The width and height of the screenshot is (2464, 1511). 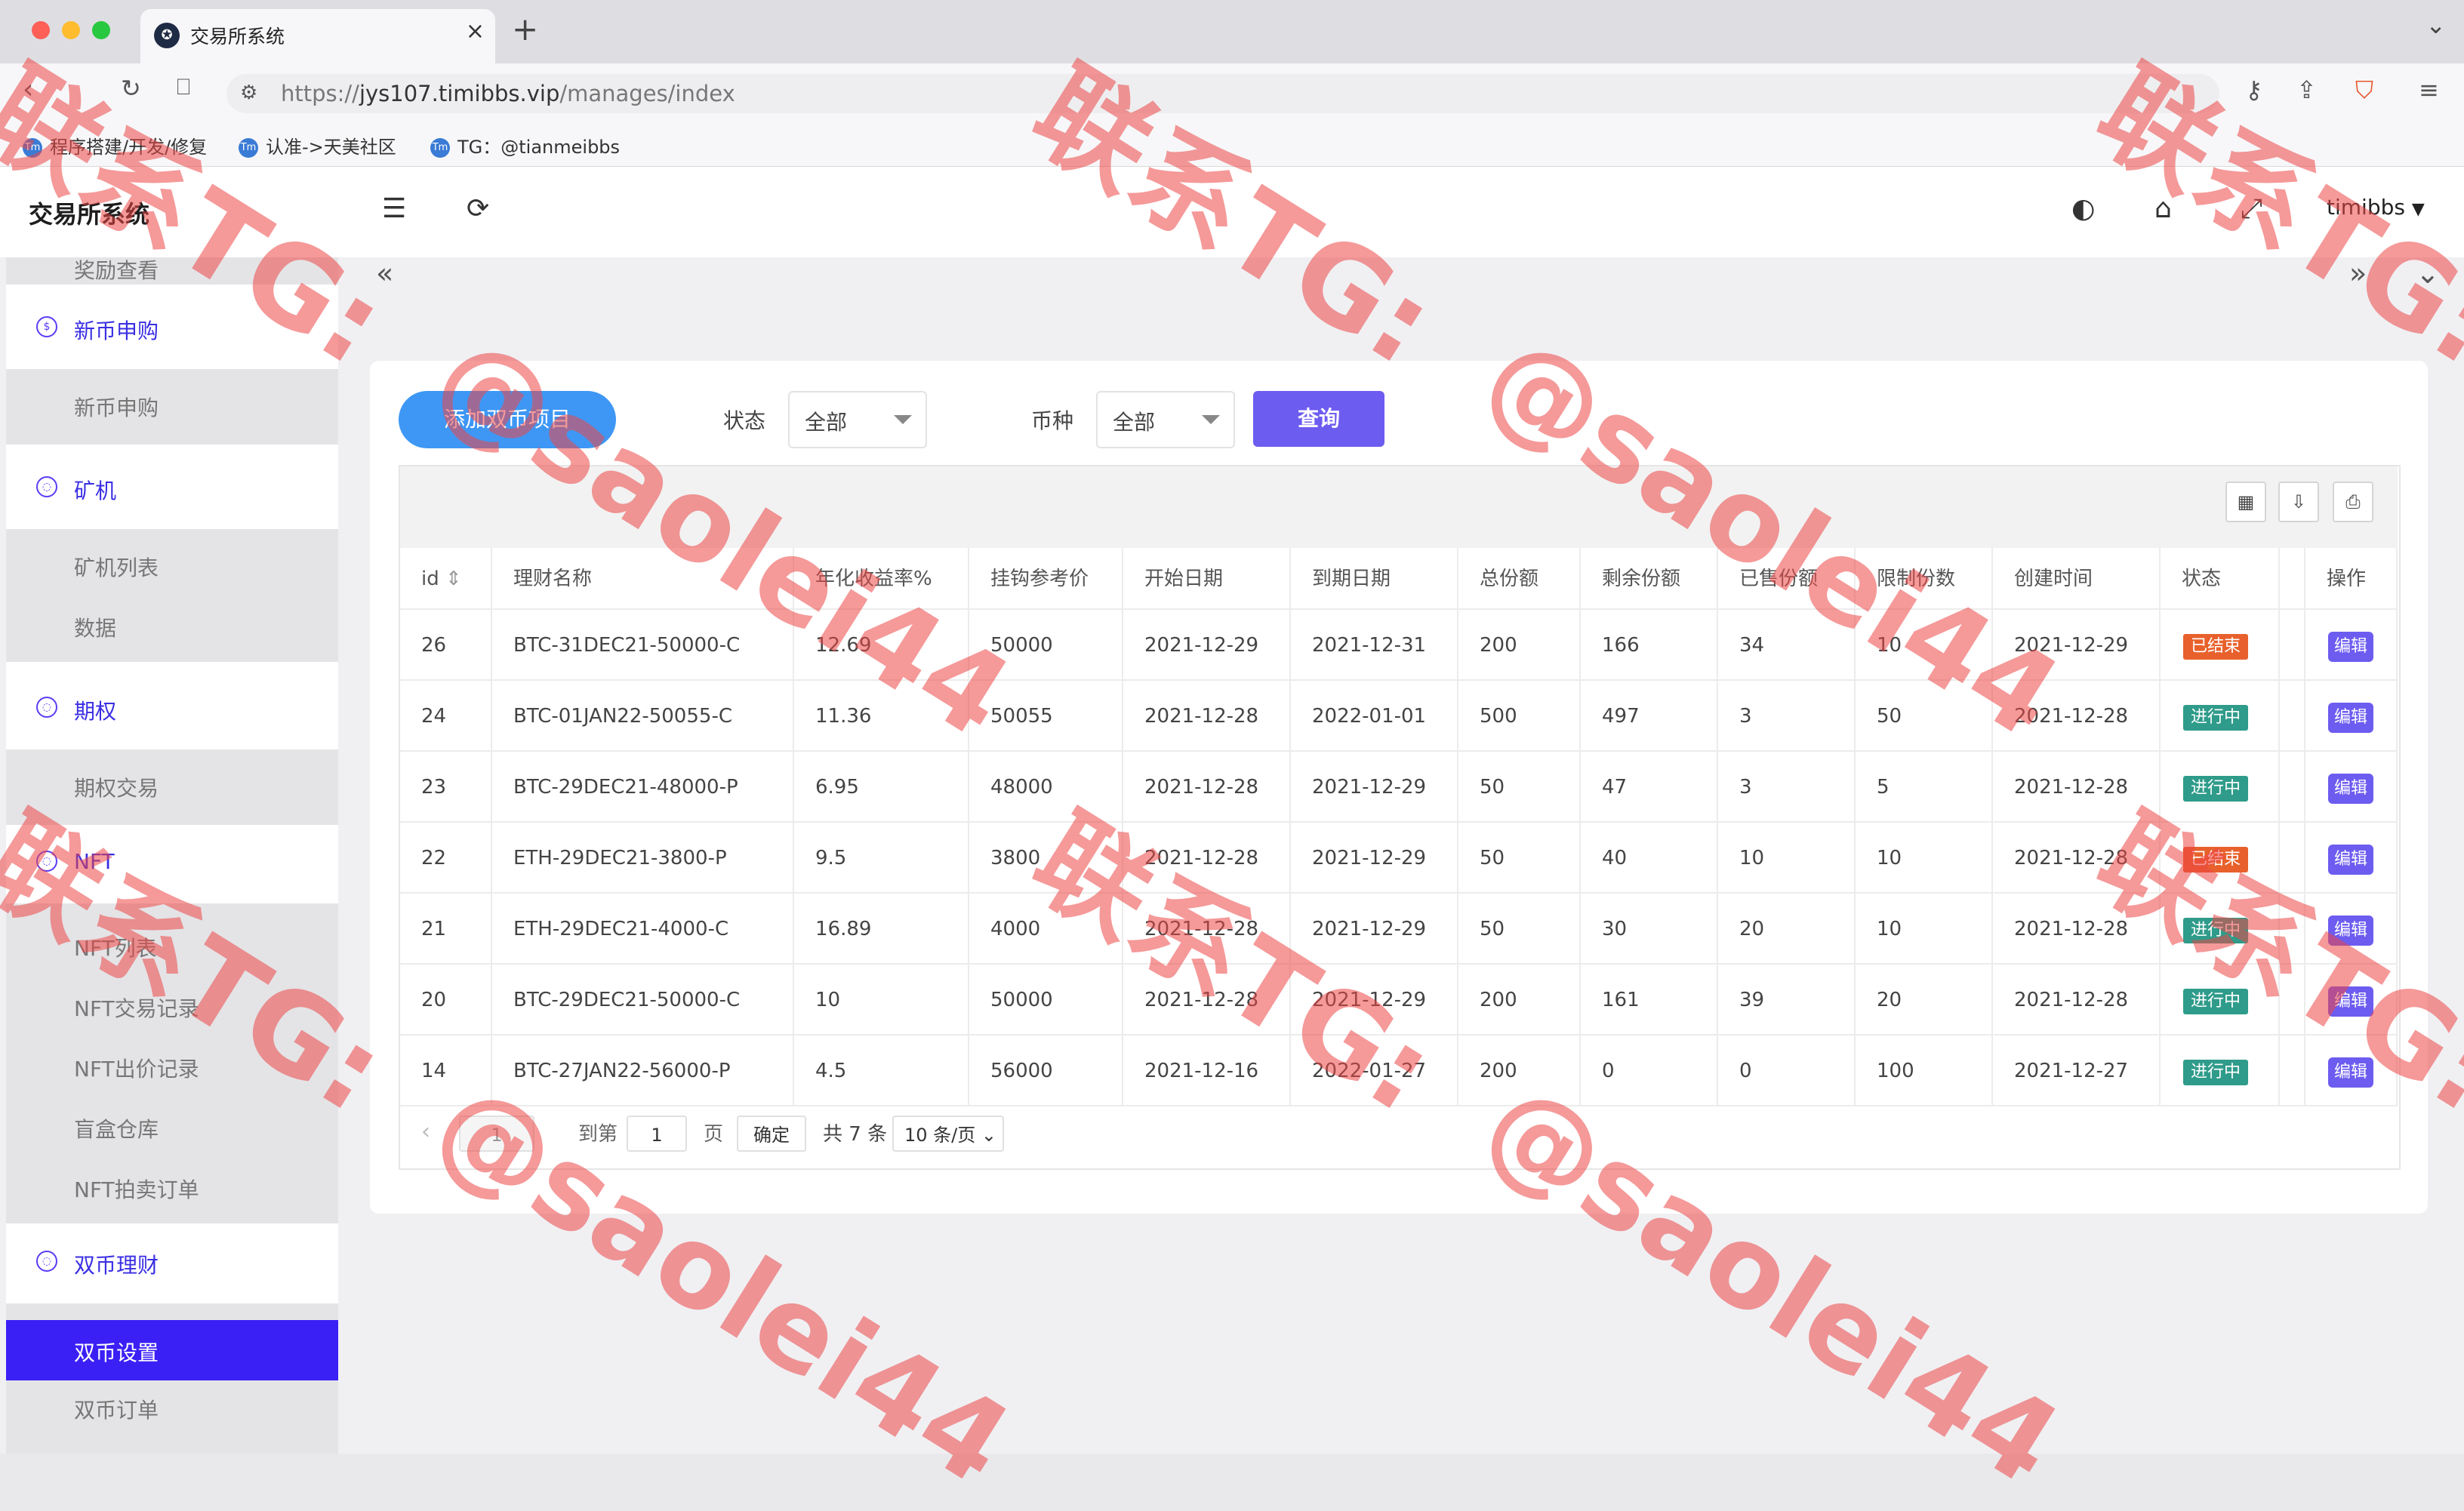 I want to click on print-icon: ⎙, so click(x=2353, y=502).